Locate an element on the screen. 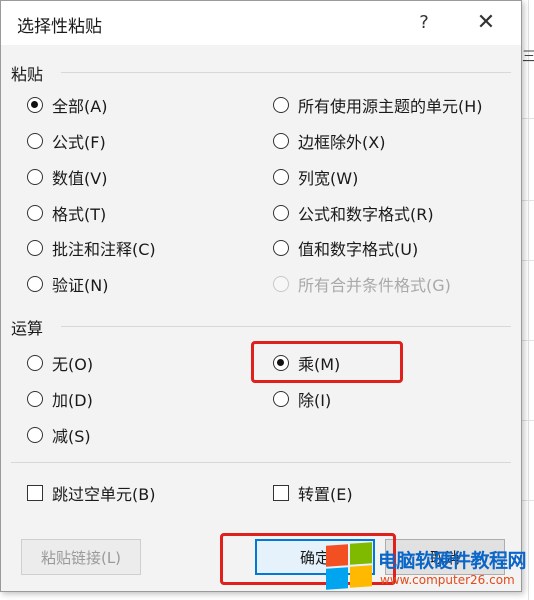  site-watermark: 电脑软硬件教程网 www.computer26.com is located at coordinates (430, 567).